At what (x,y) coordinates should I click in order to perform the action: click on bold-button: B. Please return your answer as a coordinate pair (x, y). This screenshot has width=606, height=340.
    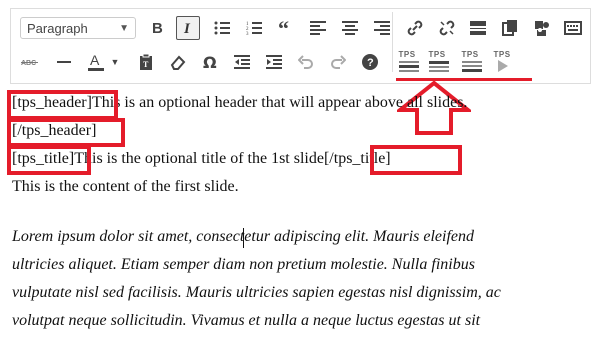
    Looking at the image, I should click on (157, 28).